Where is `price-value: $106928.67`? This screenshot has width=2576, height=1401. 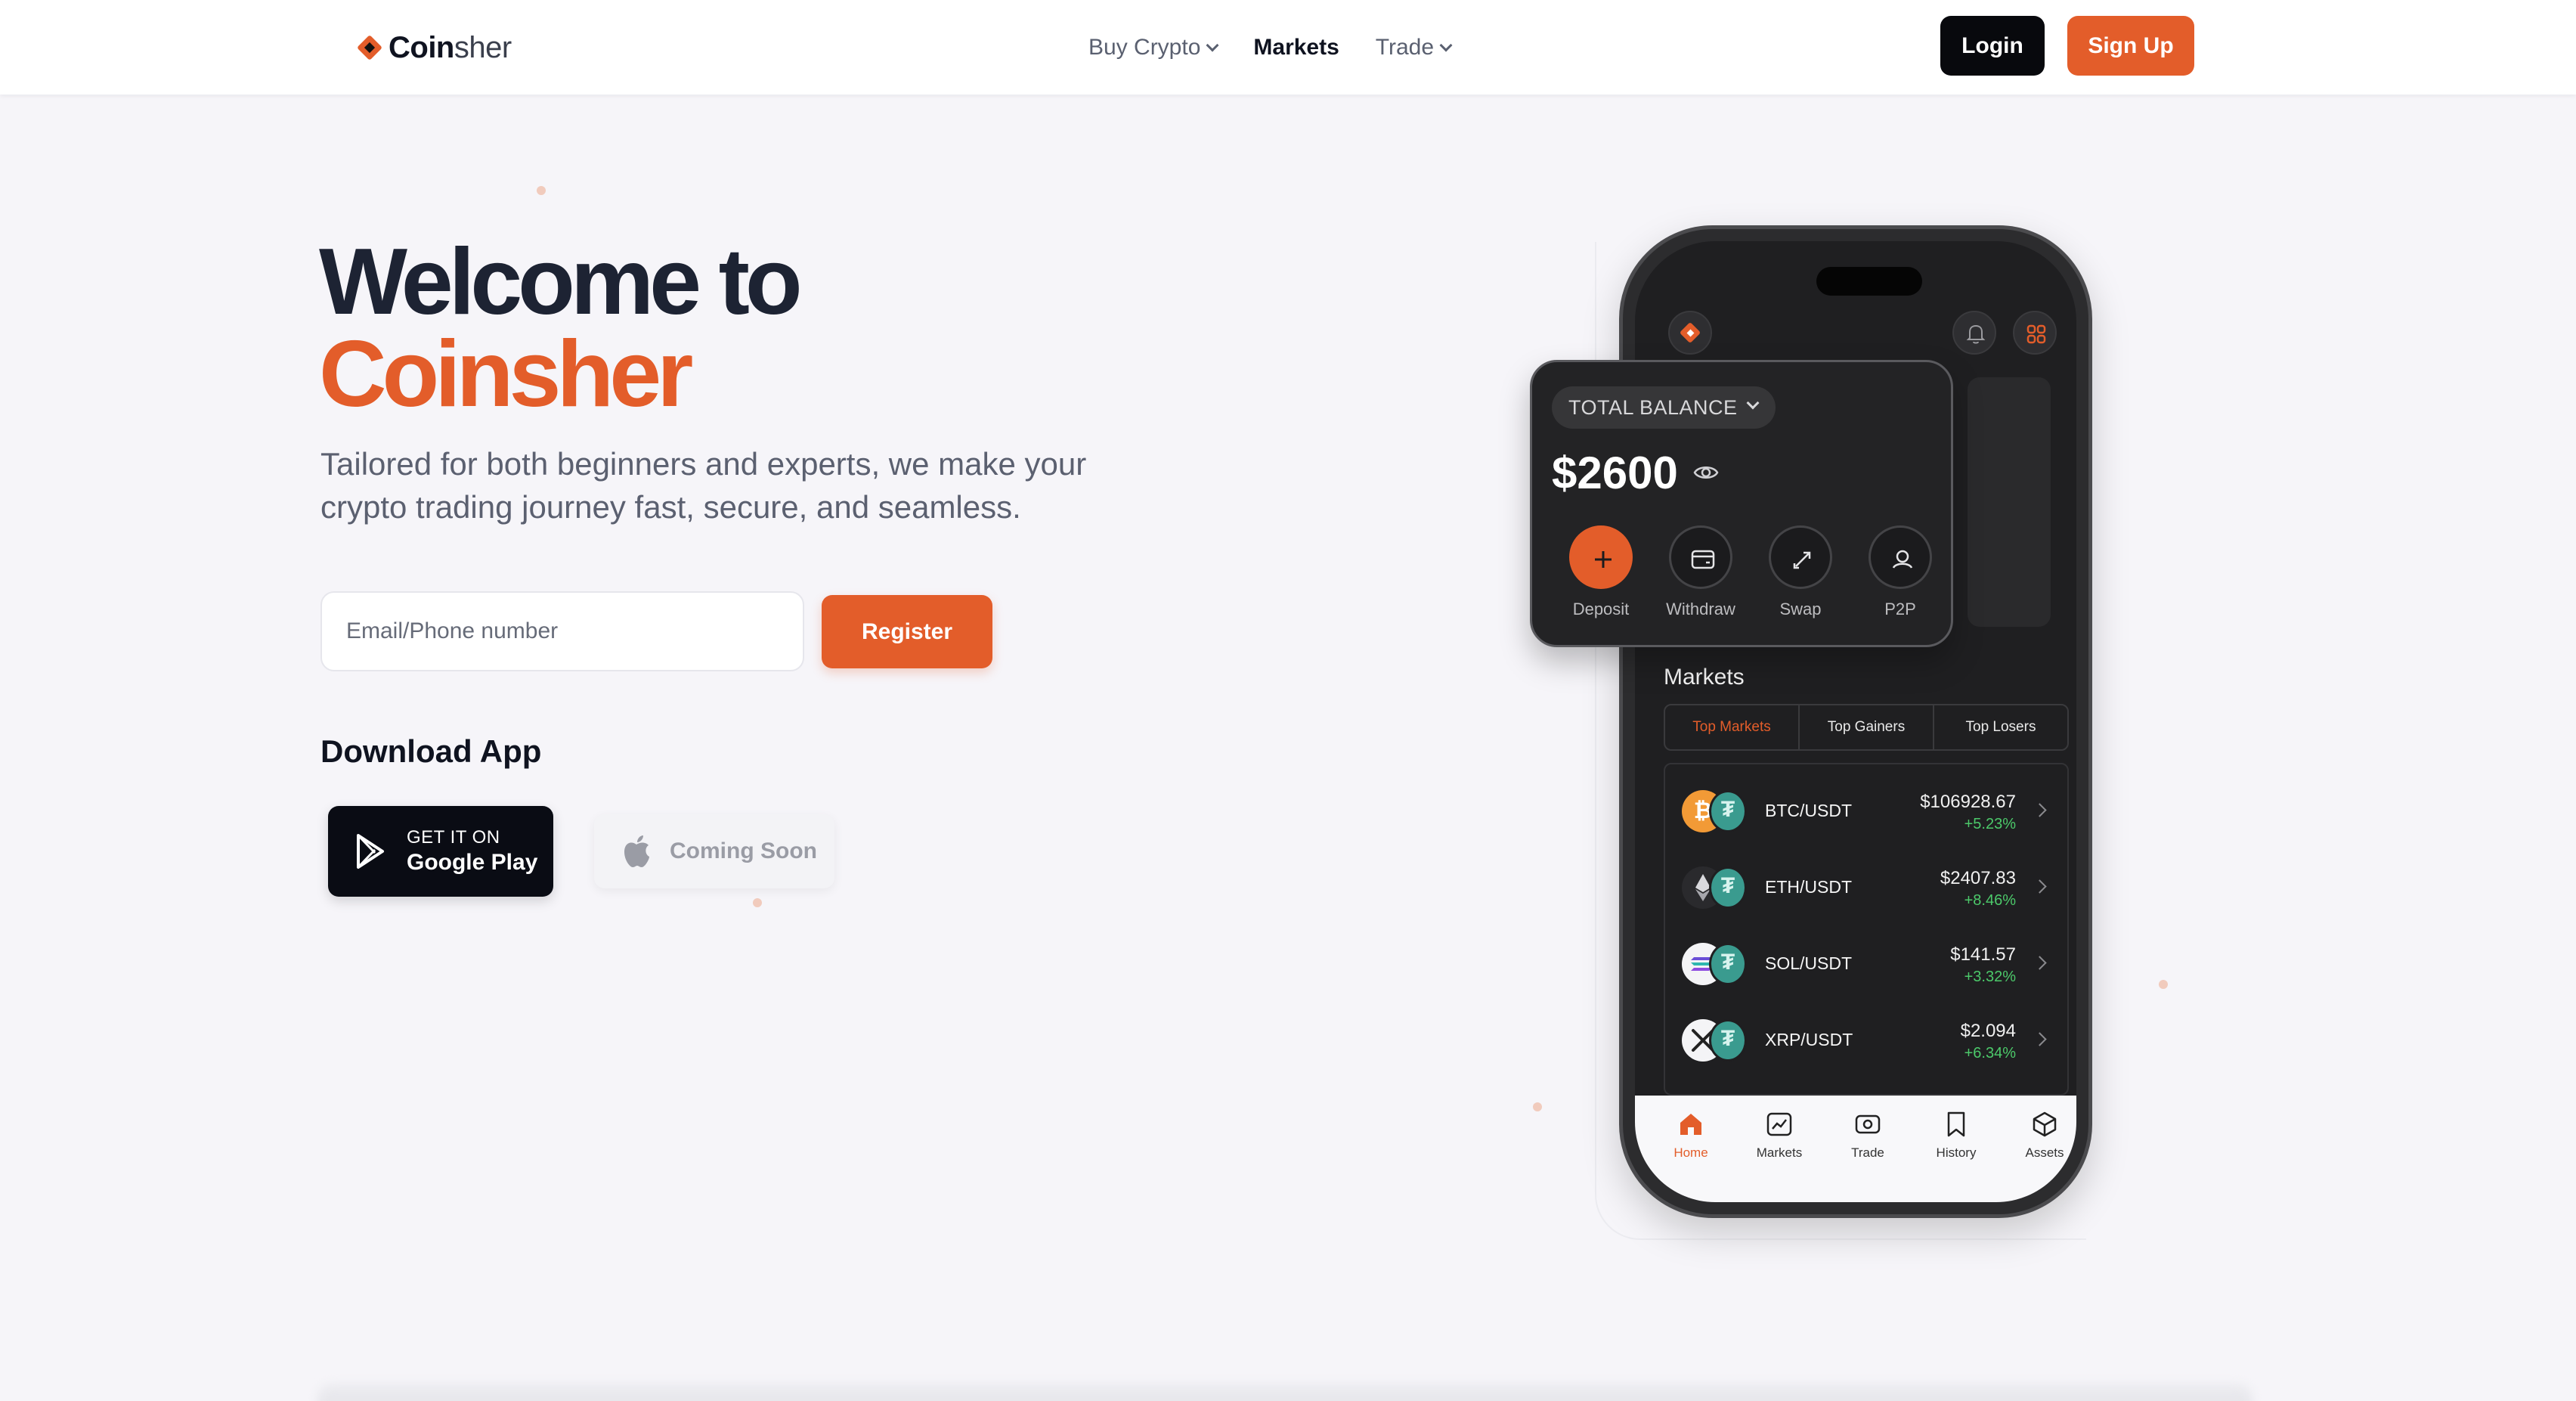 price-value: $106928.67 is located at coordinates (1968, 802).